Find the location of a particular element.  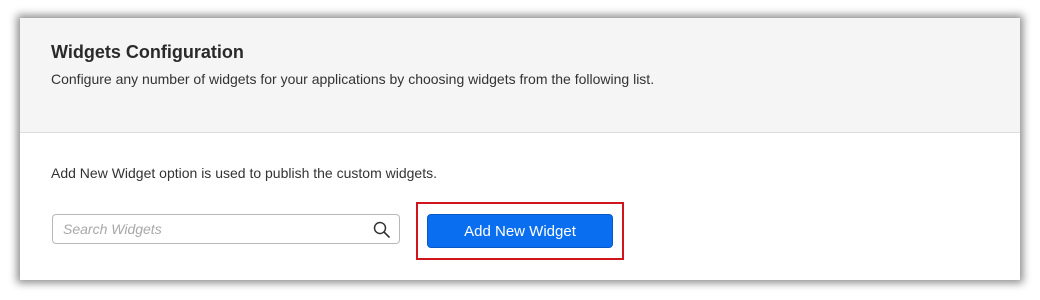

search-icon is located at coordinates (381, 229).